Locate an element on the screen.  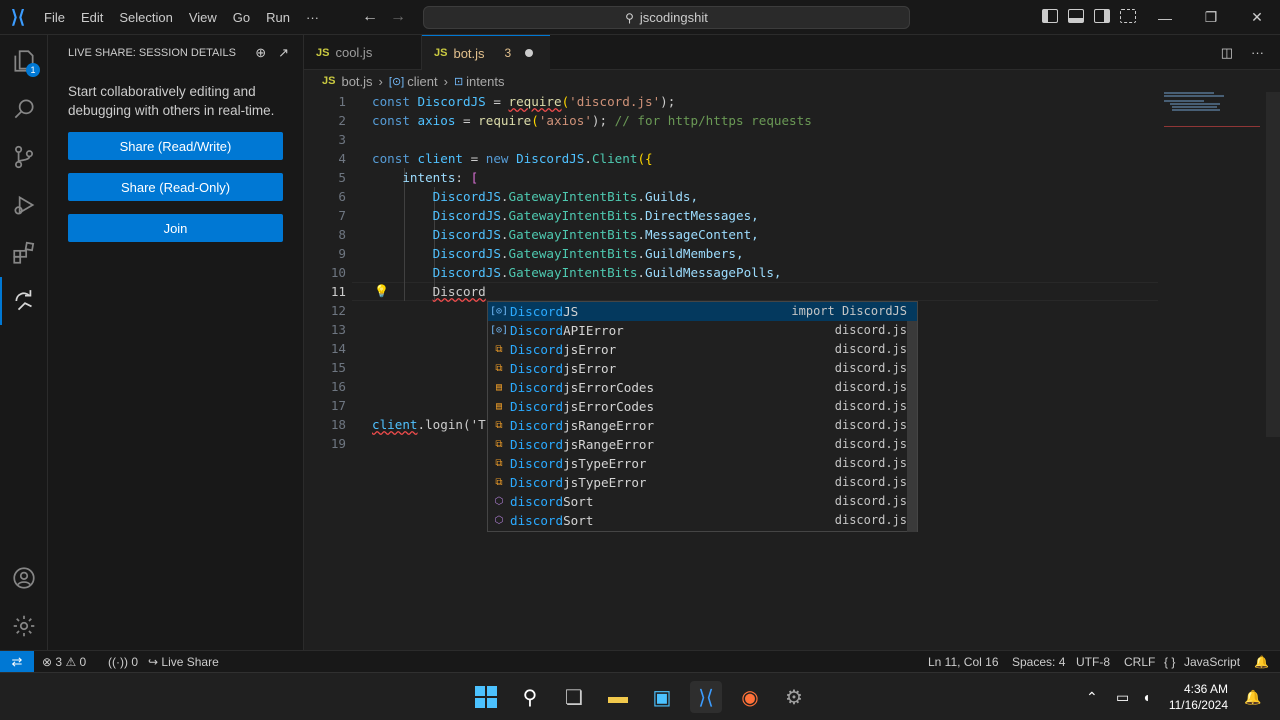
error-icon: ⊗ is located at coordinates (47, 662).